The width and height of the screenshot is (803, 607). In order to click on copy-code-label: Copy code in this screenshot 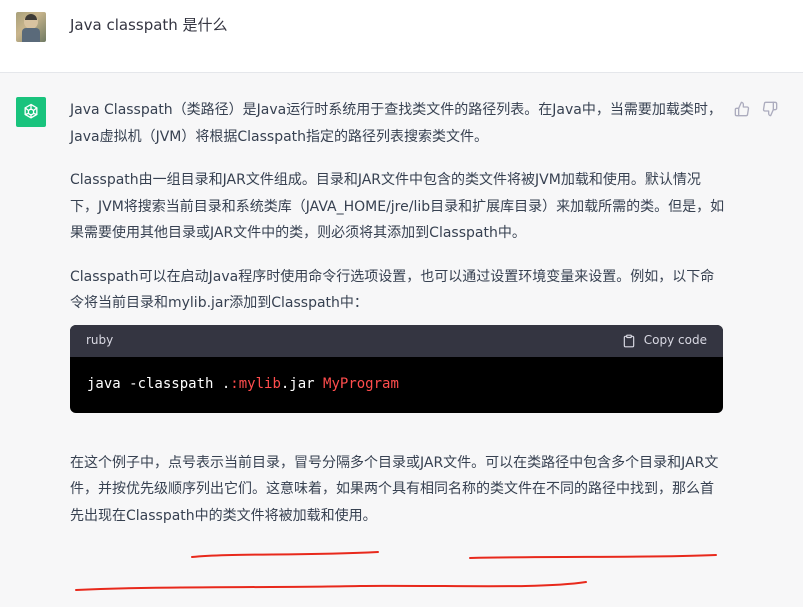, I will do `click(675, 340)`.